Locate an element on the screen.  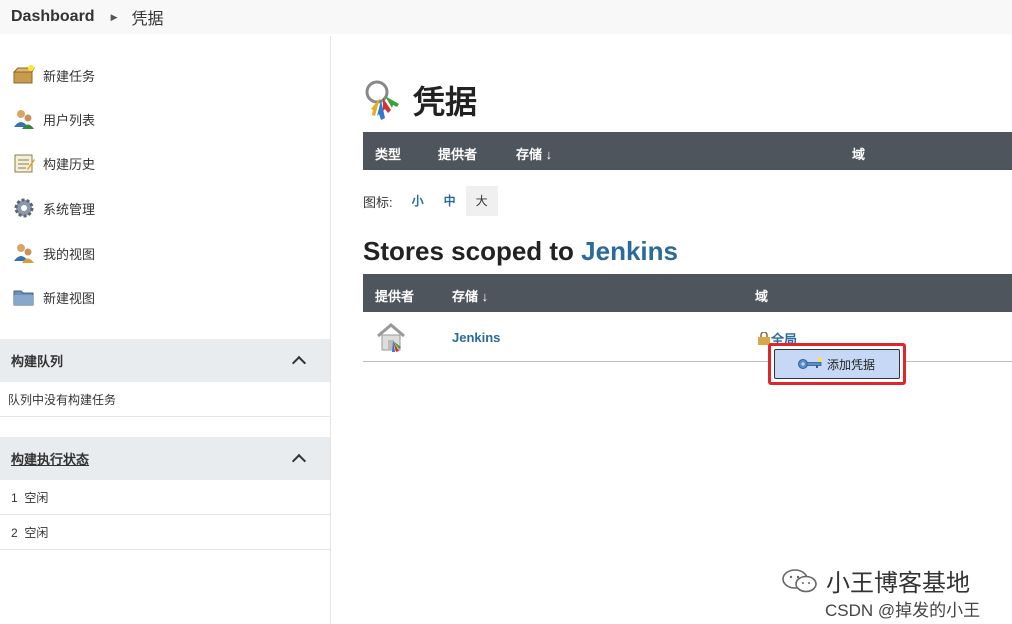
executor-row: 2 空闲 is located at coordinates (165, 532).